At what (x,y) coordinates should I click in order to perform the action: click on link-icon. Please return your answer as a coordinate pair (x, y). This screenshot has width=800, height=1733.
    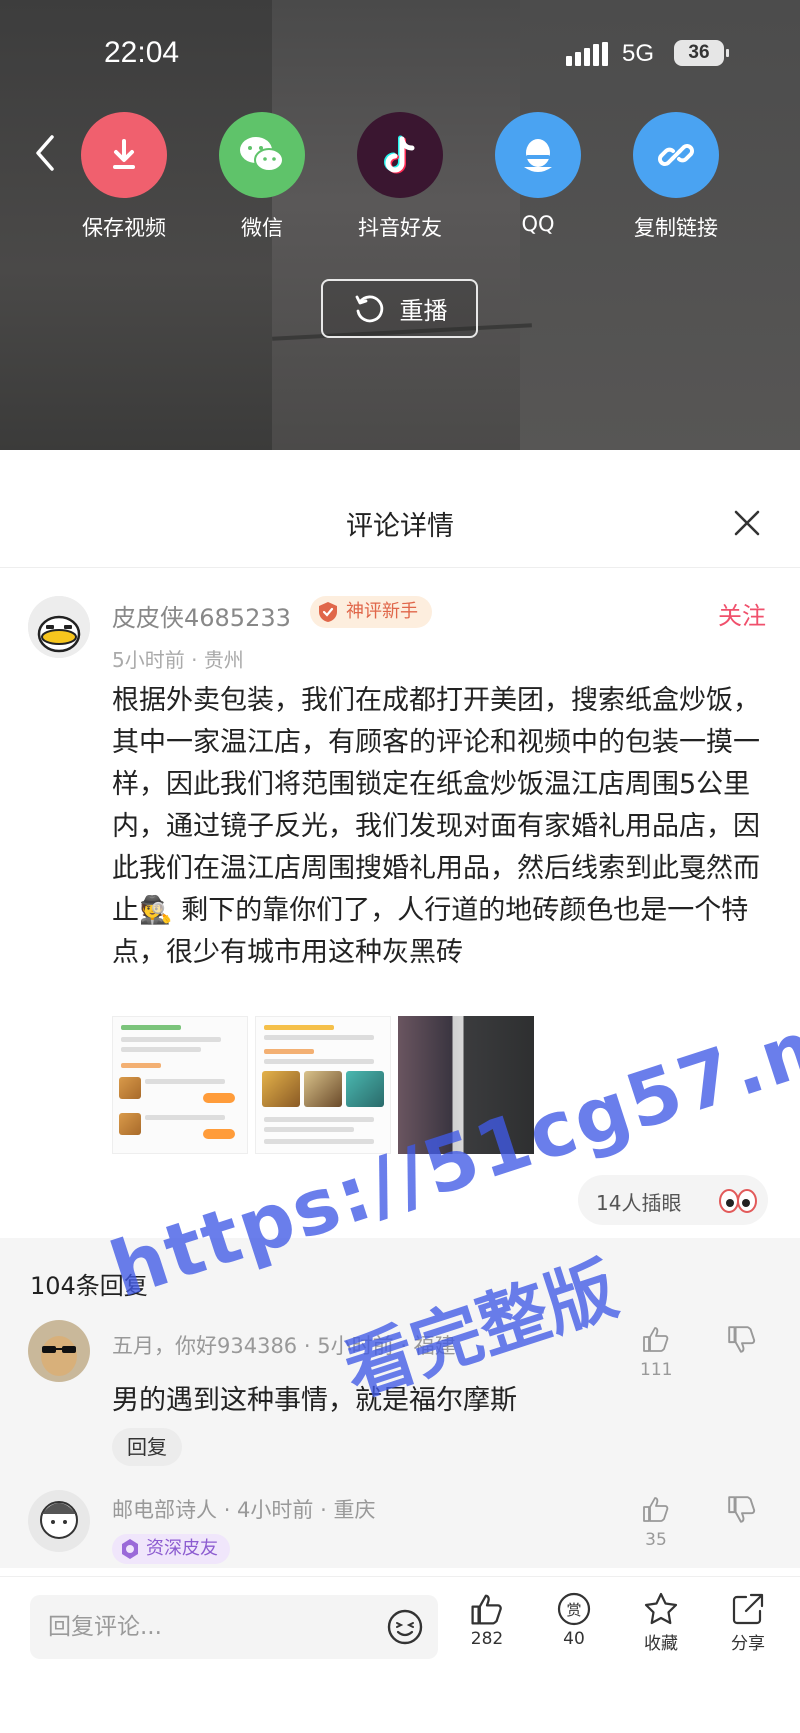
    Looking at the image, I should click on (676, 155).